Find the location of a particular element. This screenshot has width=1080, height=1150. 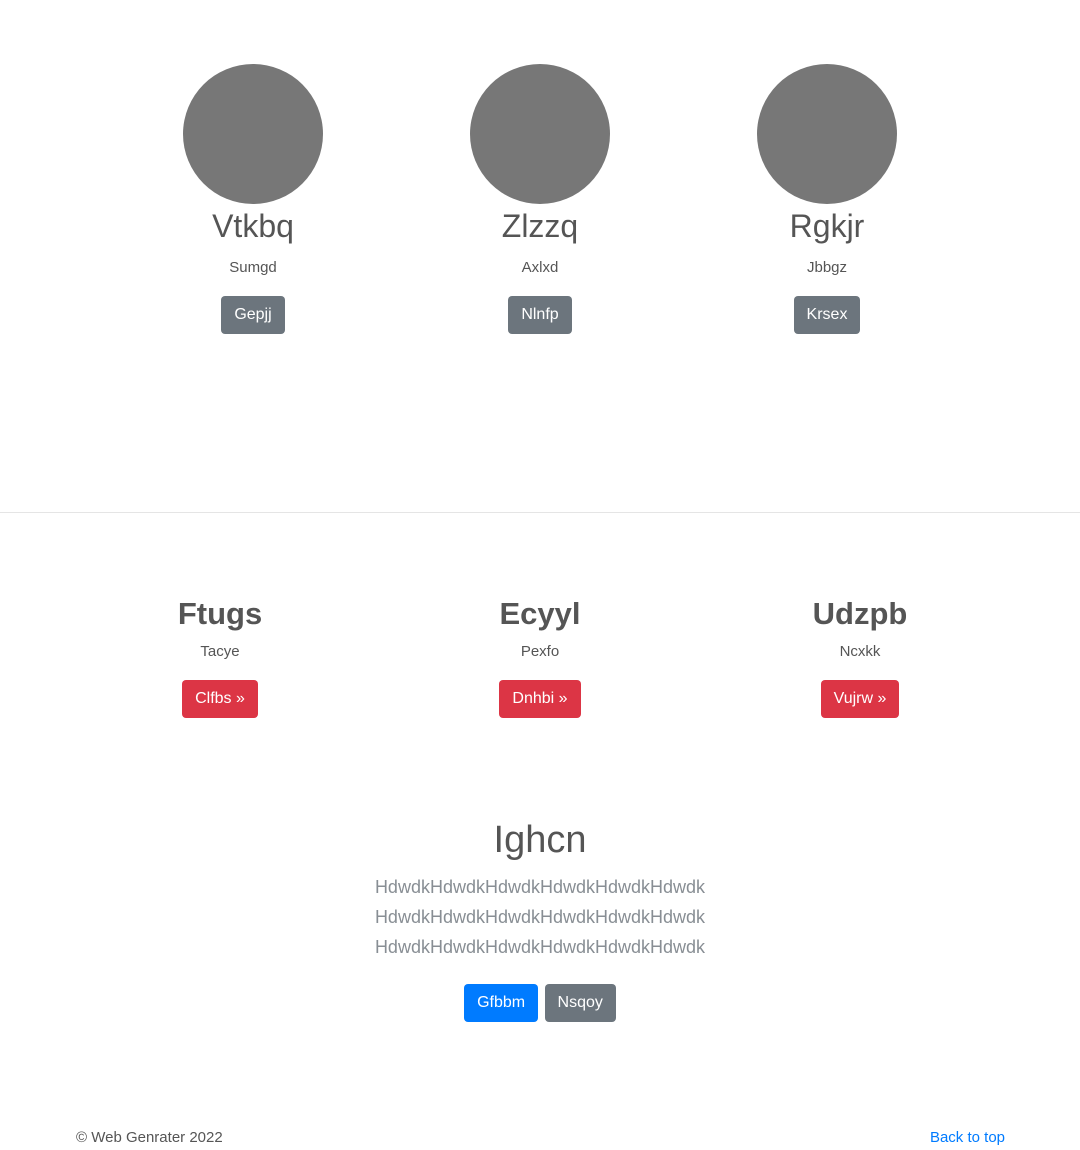

feature-card-3: Udzpb Ncxkk Vujrw » is located at coordinates (860, 656).